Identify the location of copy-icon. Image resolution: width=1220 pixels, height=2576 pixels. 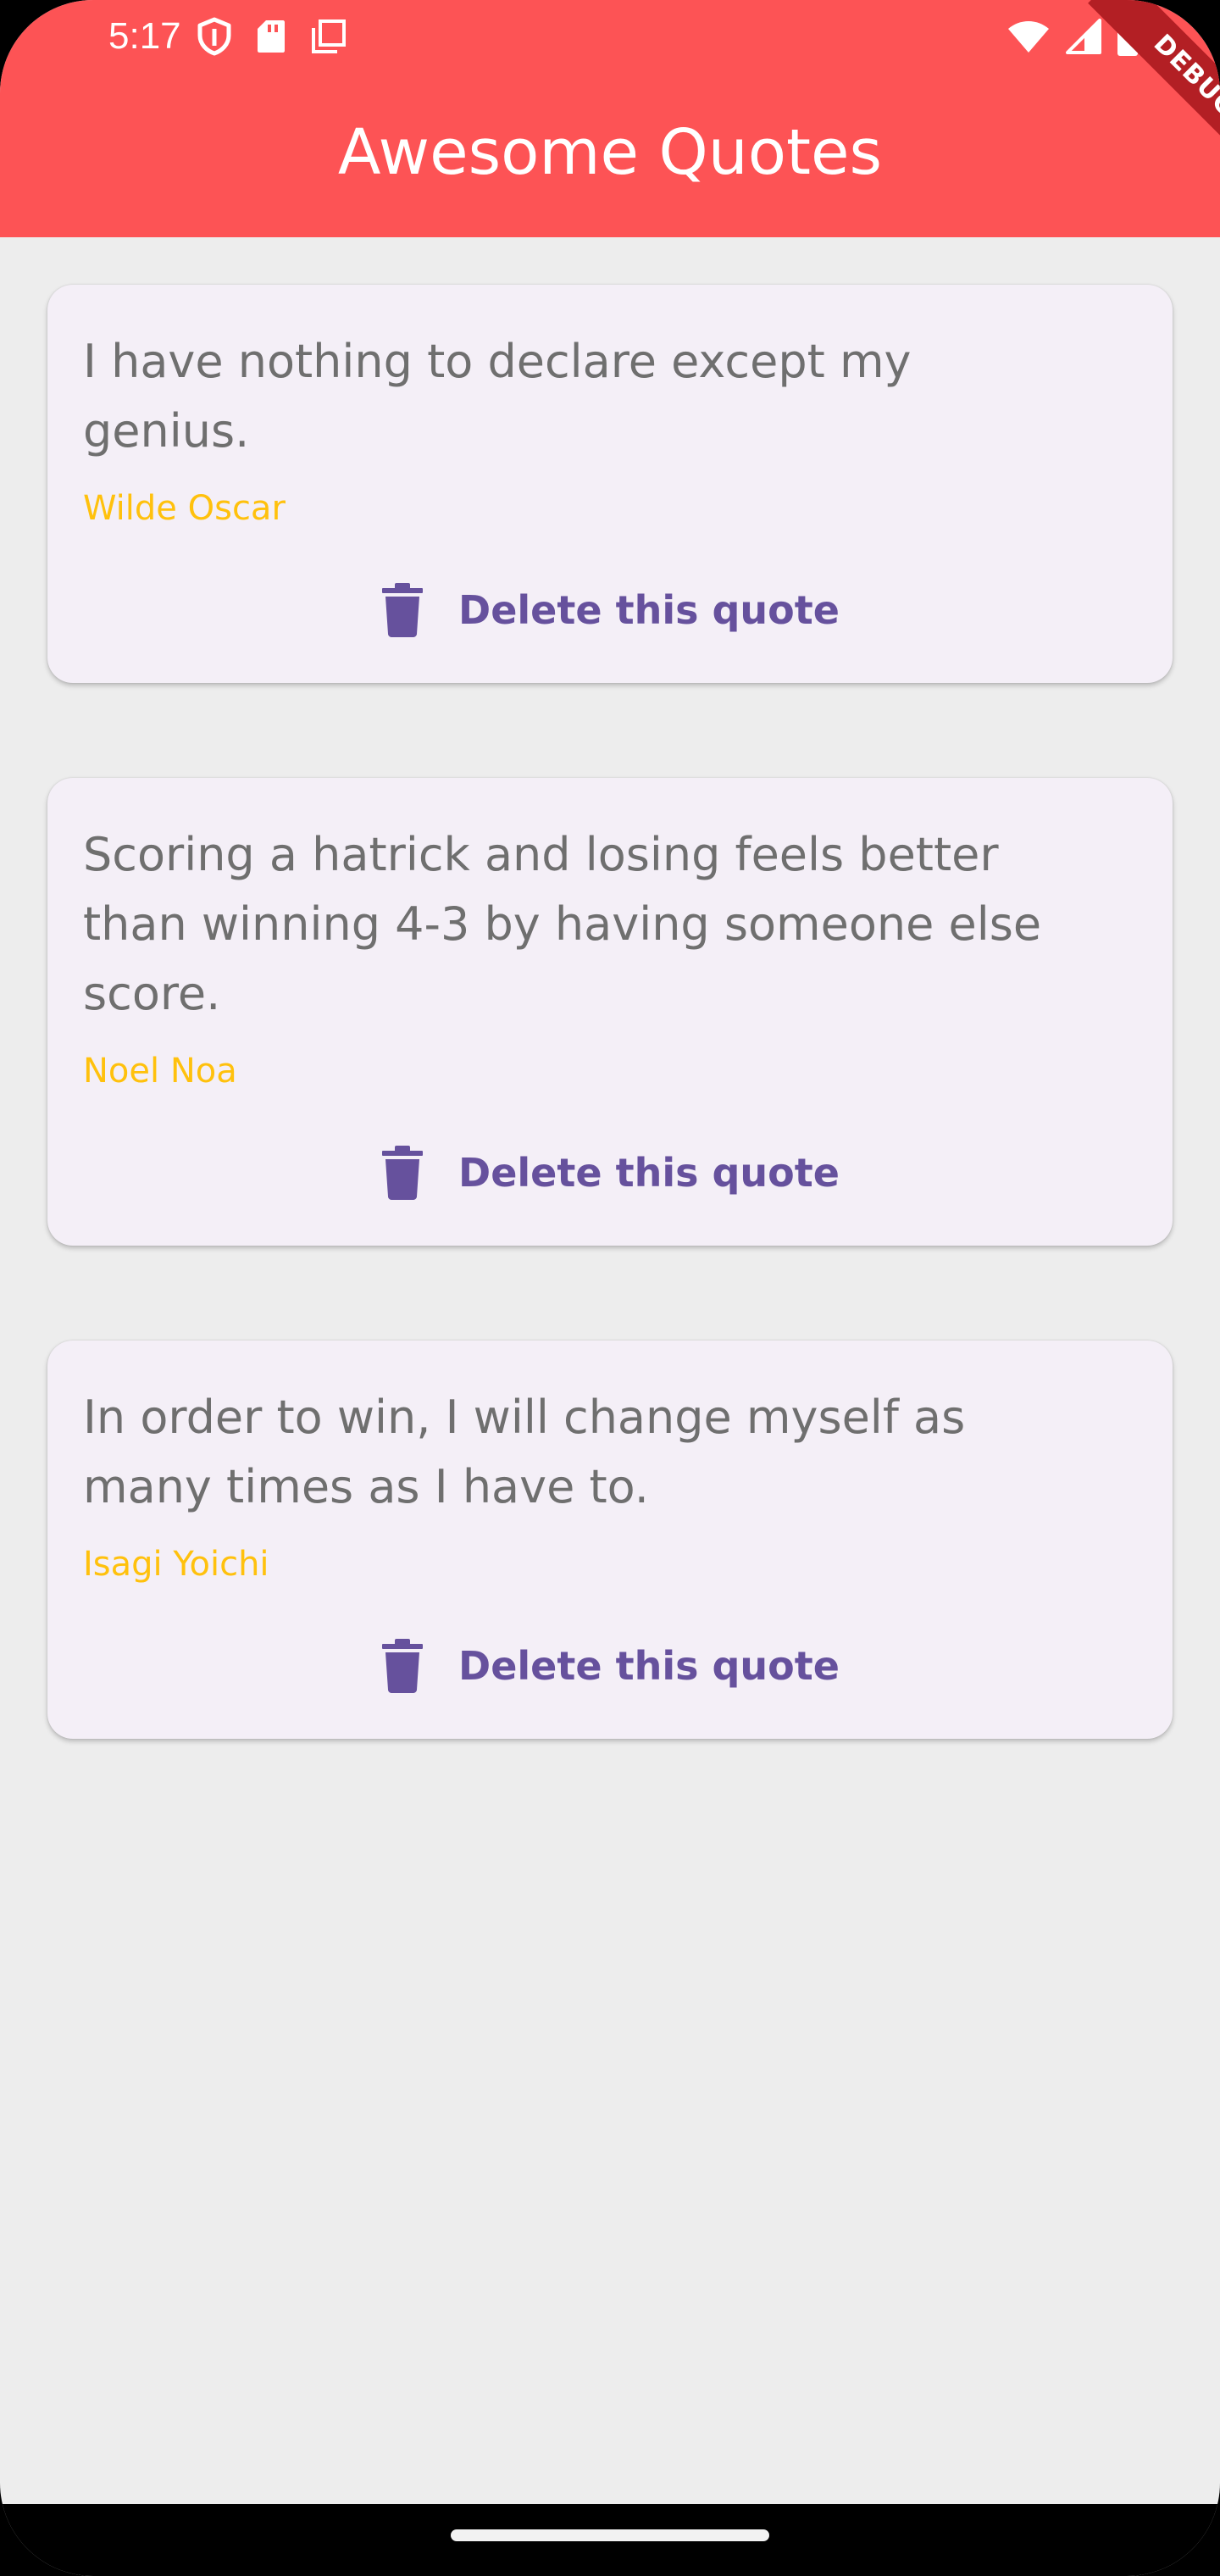
(329, 36).